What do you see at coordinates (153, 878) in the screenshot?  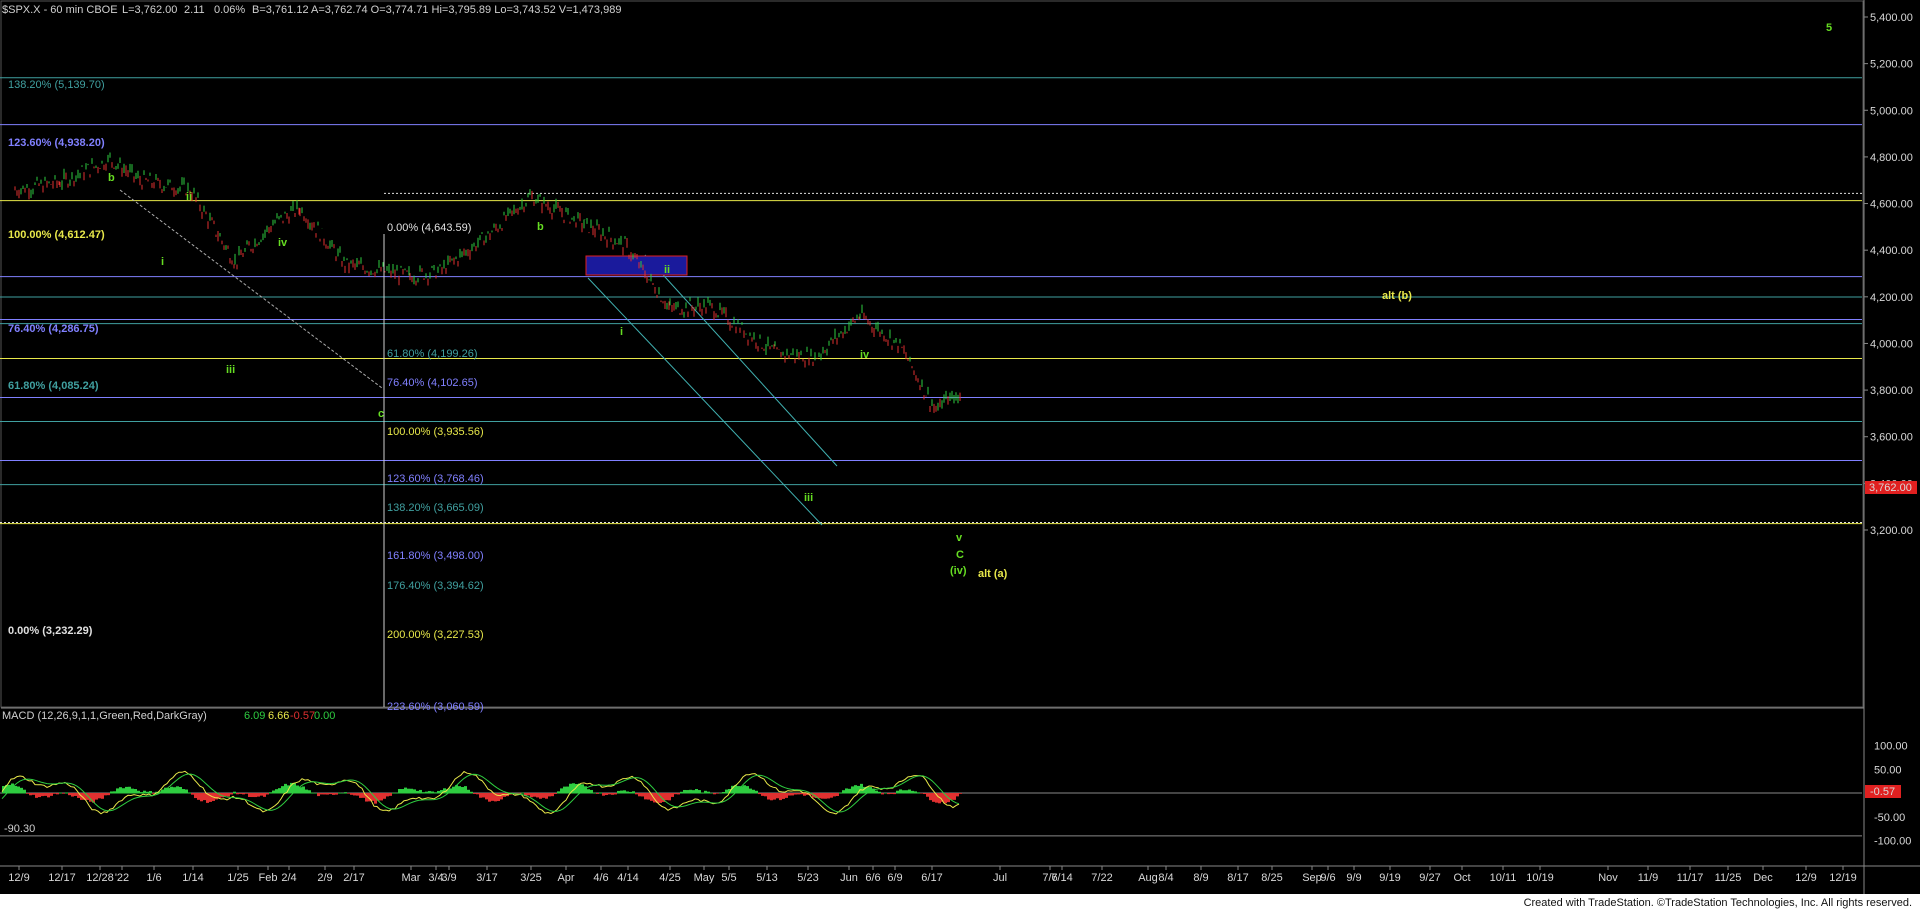 I see `date-tick-label: 1/6` at bounding box center [153, 878].